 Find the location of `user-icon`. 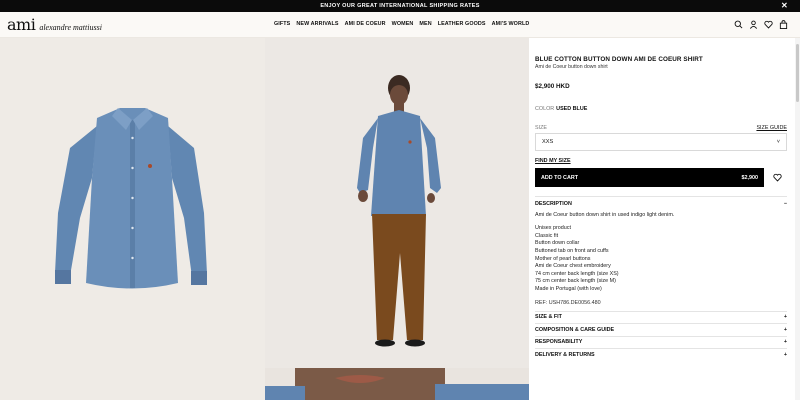

user-icon is located at coordinates (753, 24).